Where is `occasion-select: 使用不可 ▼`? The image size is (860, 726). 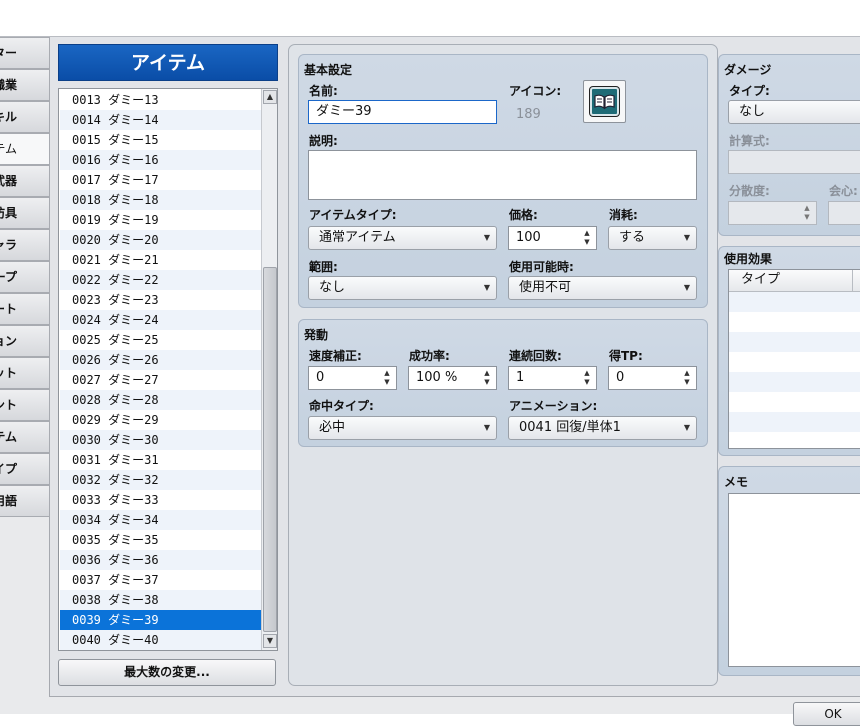 occasion-select: 使用不可 ▼ is located at coordinates (602, 288).